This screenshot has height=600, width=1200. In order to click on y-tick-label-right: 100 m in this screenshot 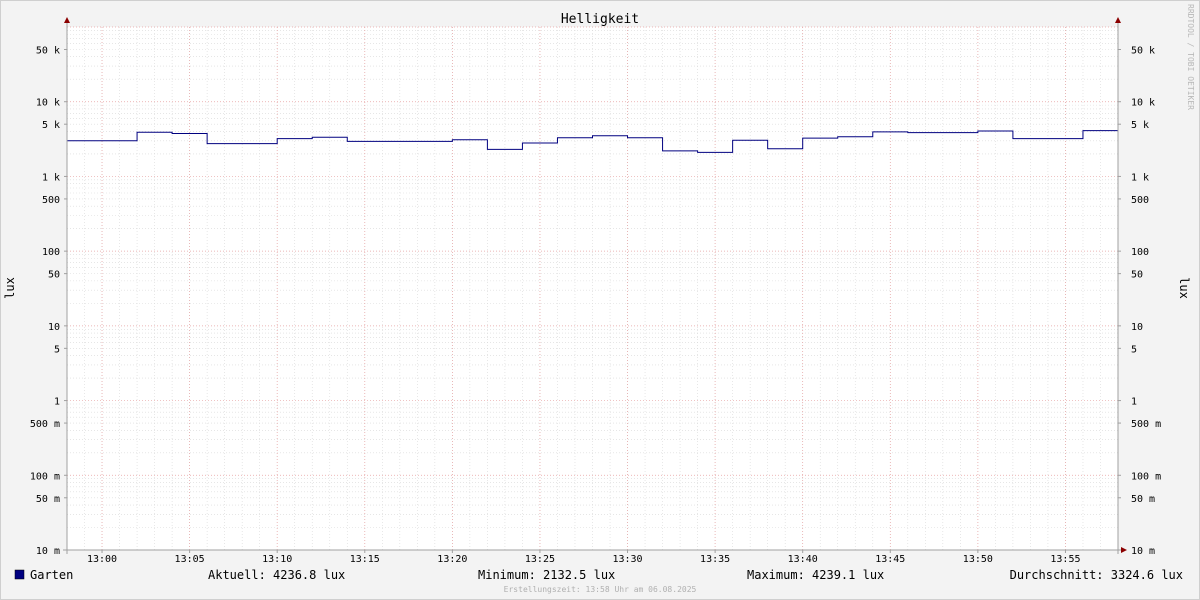, I will do `click(1146, 476)`.